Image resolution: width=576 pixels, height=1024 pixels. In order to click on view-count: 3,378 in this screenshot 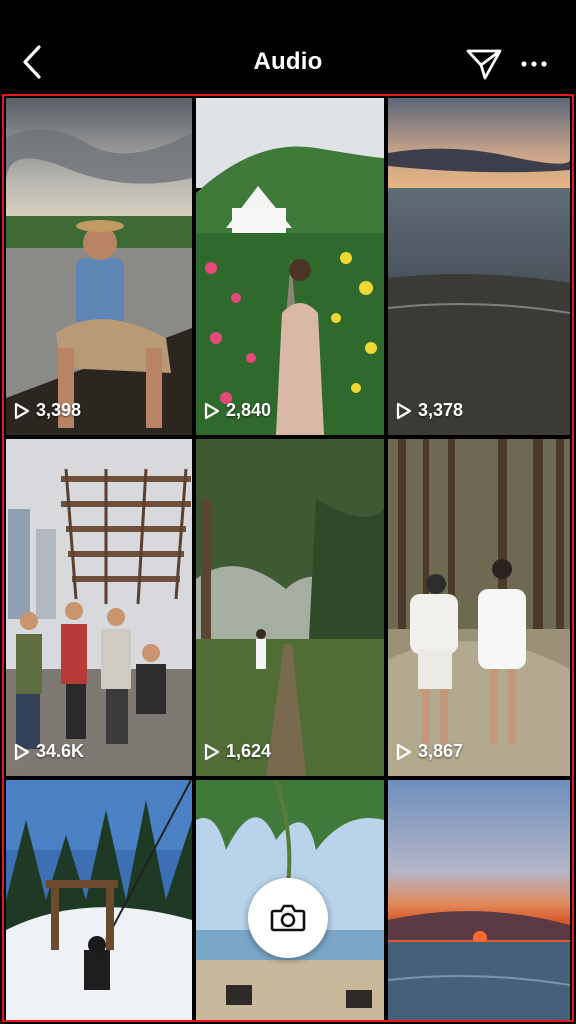, I will do `click(429, 410)`.